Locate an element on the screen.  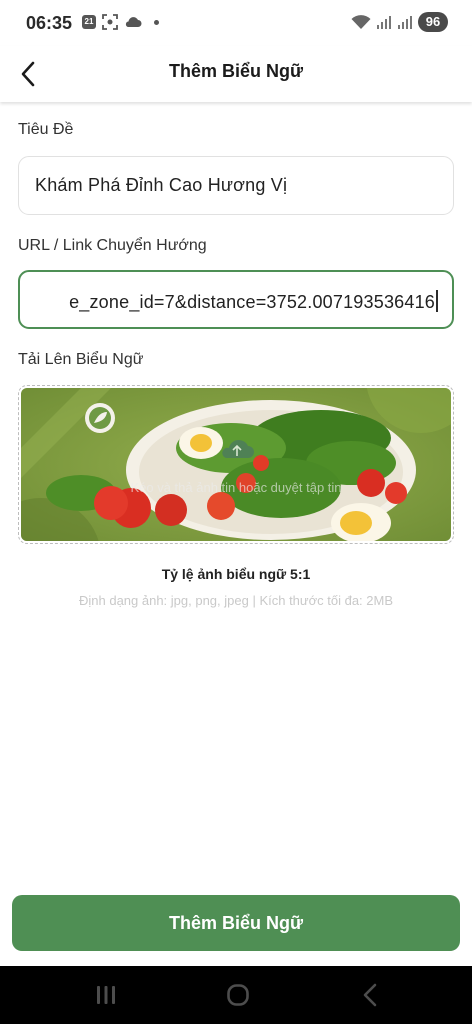
back-icon is located at coordinates (370, 995).